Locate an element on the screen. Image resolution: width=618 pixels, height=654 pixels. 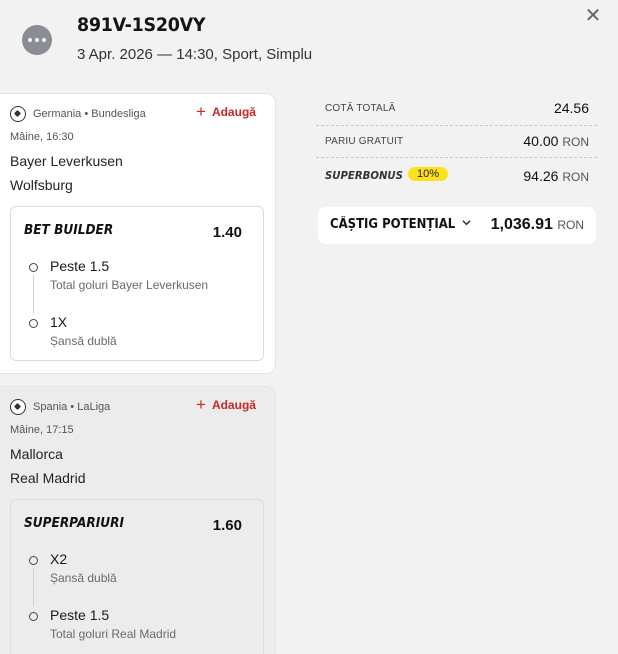
free-bet-value: 40.00 RON is located at coordinates (556, 141).